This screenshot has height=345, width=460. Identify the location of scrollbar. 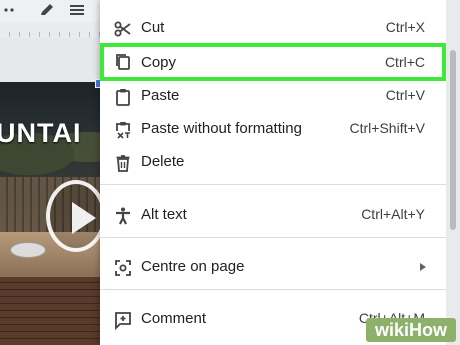
(453, 172).